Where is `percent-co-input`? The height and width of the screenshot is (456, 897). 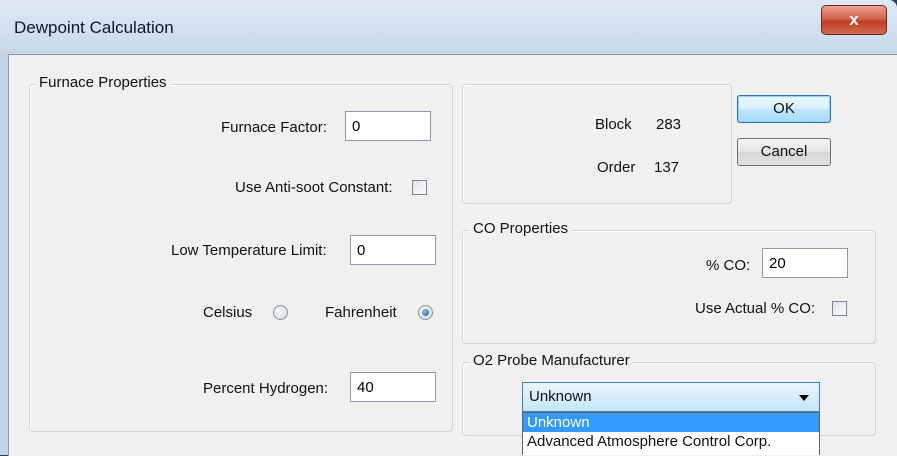 percent-co-input is located at coordinates (805, 263).